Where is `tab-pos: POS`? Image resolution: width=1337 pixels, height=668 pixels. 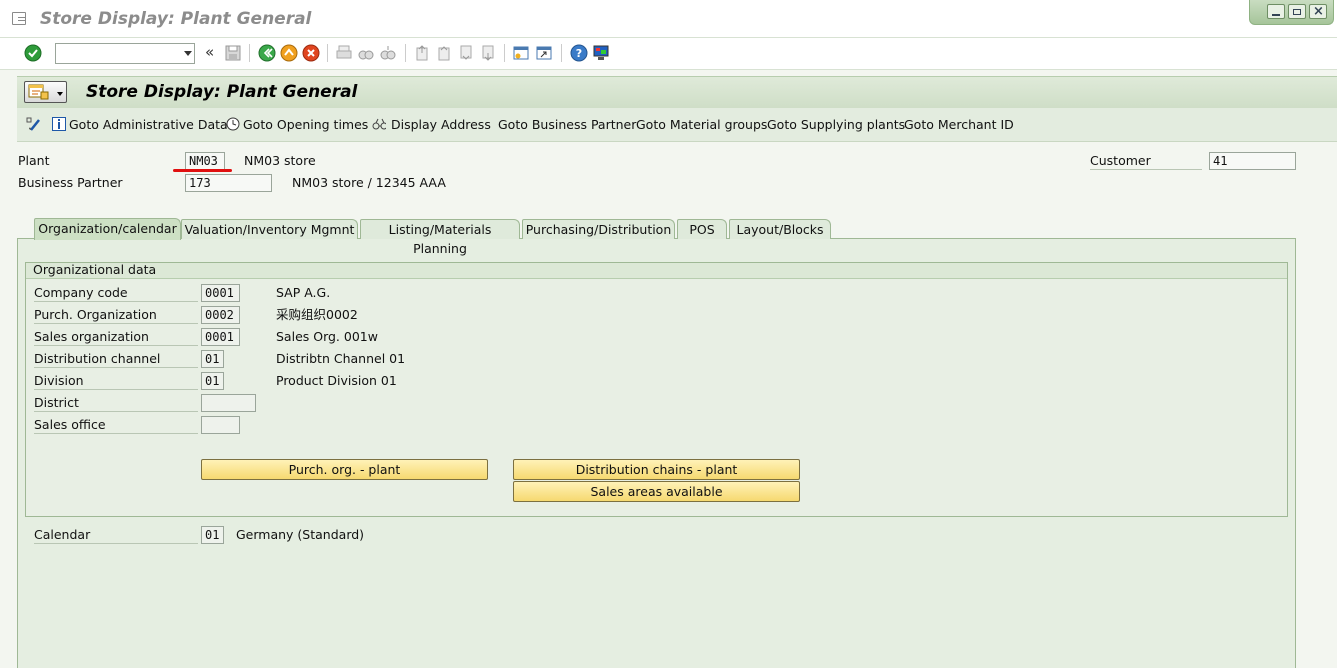 tab-pos: POS is located at coordinates (702, 229).